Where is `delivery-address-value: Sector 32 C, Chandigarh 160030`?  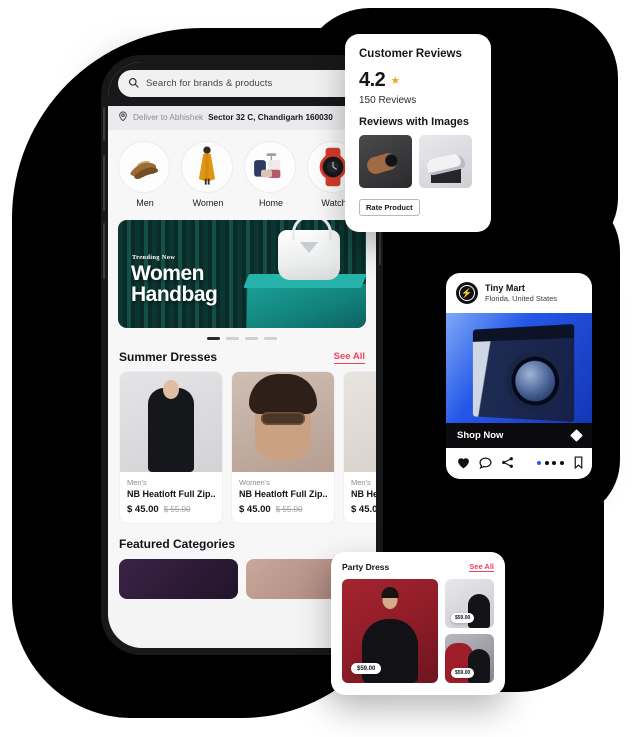 delivery-address-value: Sector 32 C, Chandigarh 160030 is located at coordinates (270, 117).